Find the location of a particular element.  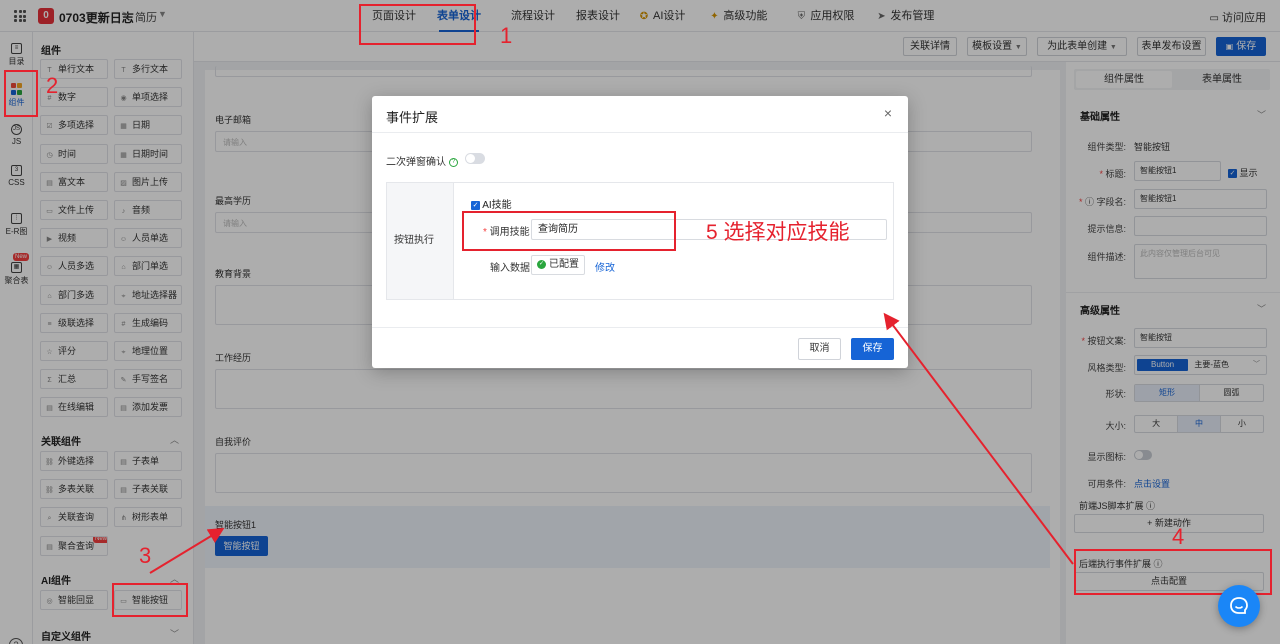

chat-assistant-button is located at coordinates (1239, 606).